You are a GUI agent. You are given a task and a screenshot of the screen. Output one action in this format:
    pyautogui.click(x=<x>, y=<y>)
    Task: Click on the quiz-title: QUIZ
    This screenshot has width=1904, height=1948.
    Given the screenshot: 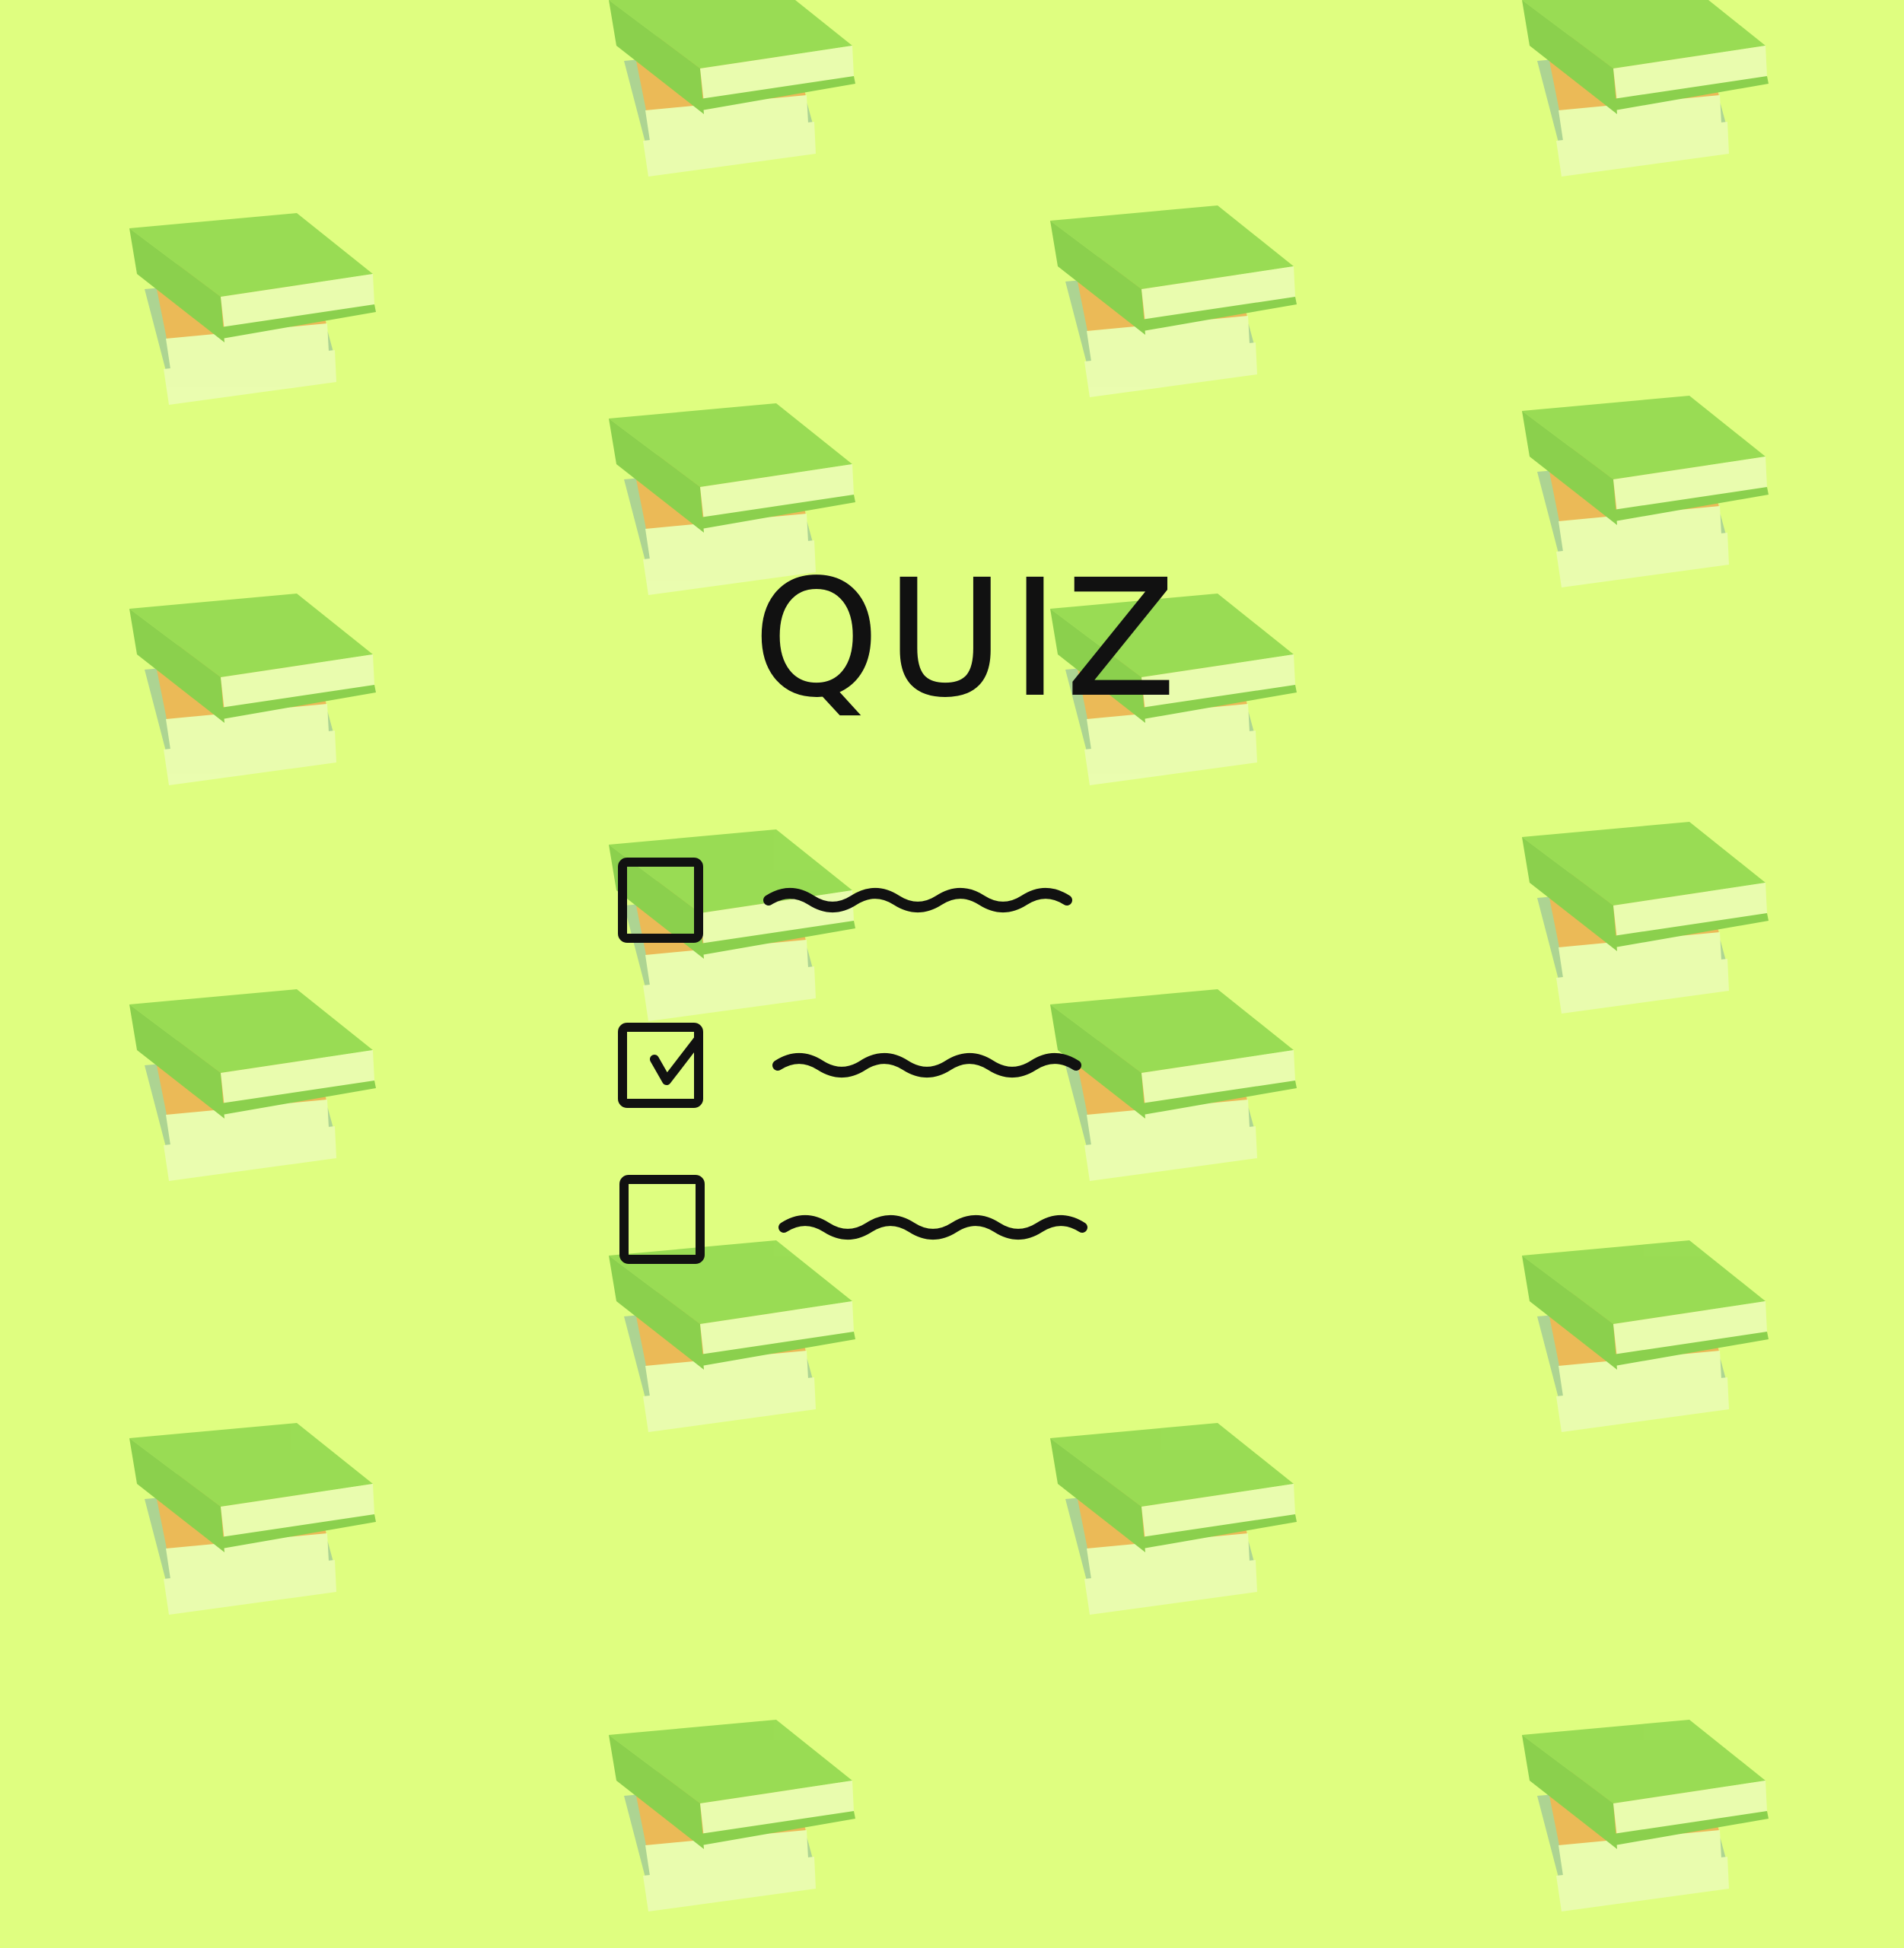 What is the action you would take?
    pyautogui.click(x=968, y=639)
    